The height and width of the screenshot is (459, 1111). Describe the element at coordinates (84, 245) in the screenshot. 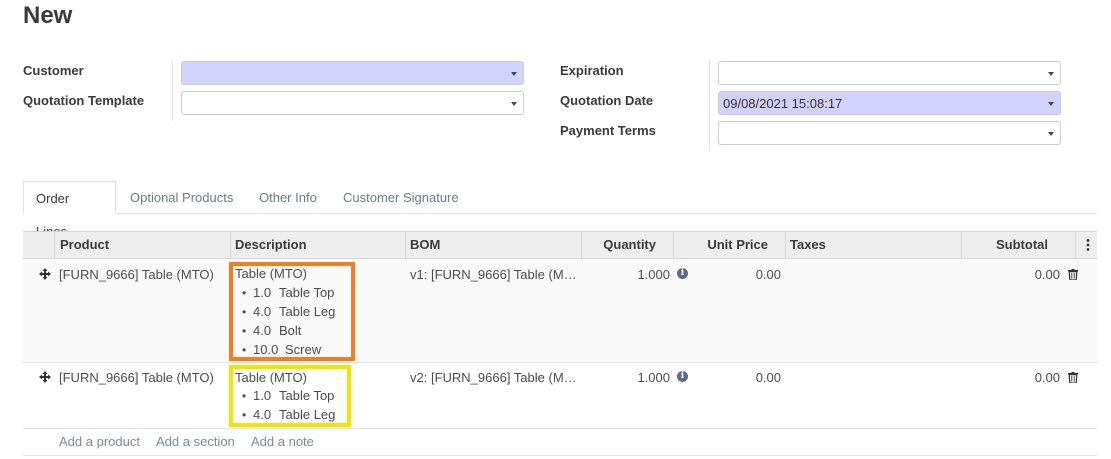

I see `column-product: Product` at that location.